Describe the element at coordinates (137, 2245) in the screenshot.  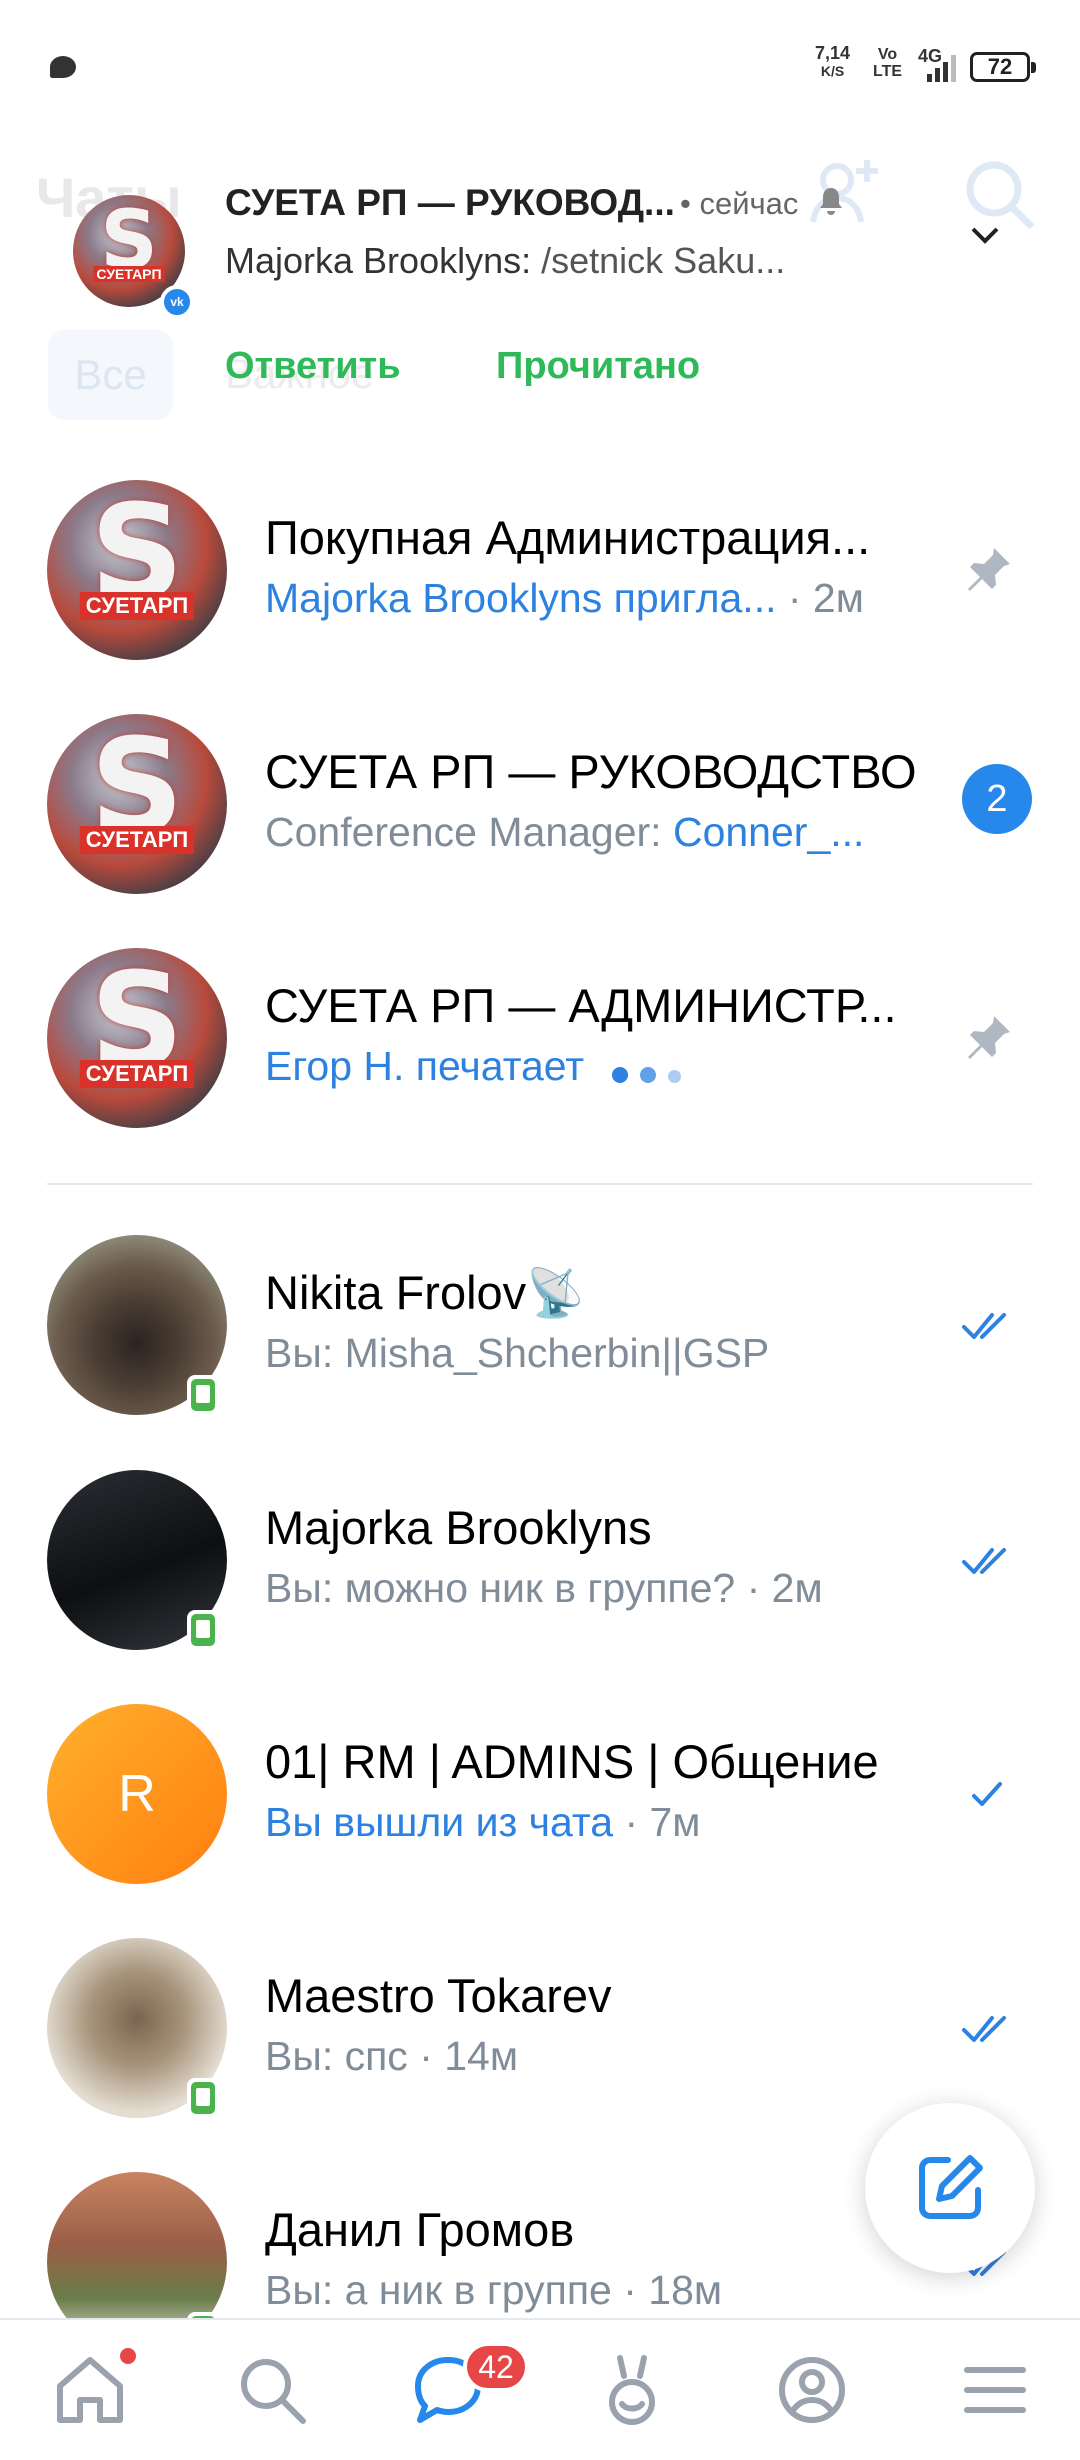
I see `avatar` at that location.